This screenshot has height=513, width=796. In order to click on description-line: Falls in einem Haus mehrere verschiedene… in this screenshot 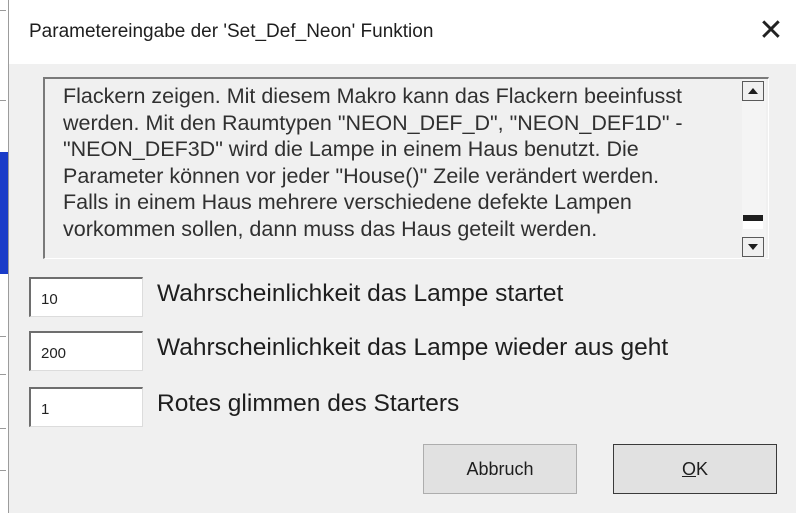, I will do `click(347, 202)`.